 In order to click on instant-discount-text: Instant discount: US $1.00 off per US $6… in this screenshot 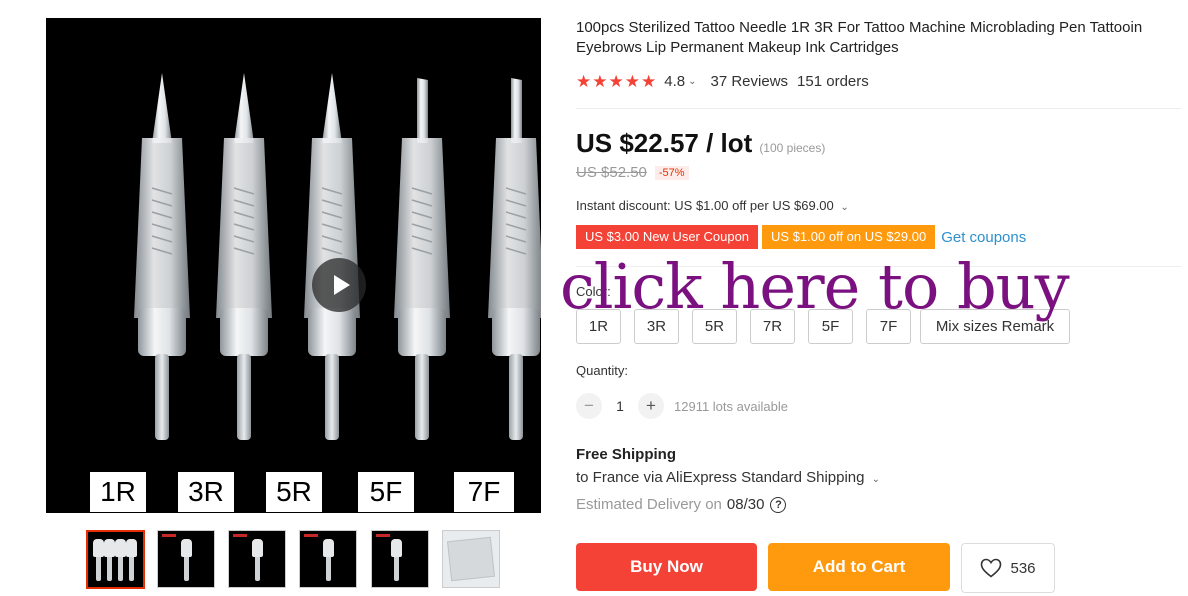, I will do `click(705, 205)`.